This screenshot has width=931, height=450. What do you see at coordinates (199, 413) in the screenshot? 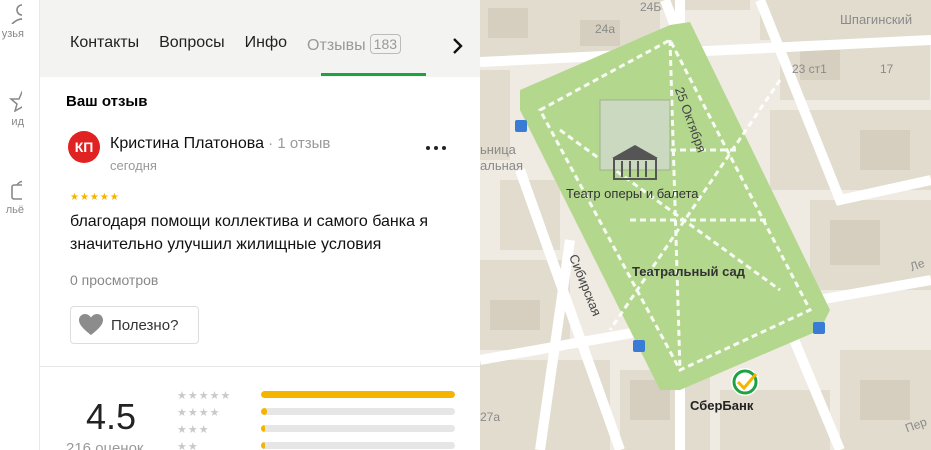
I see `rating-row-stars: ★★★★` at bounding box center [199, 413].